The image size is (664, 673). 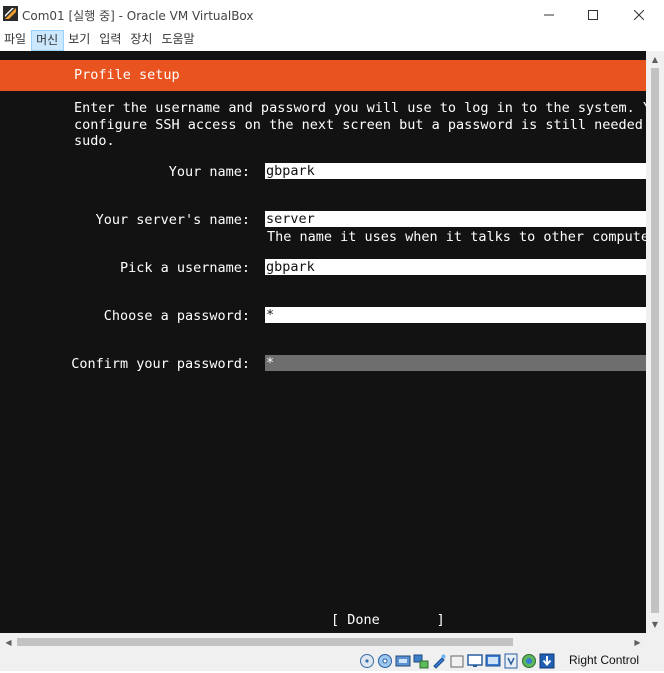 What do you see at coordinates (604, 660) in the screenshot?
I see `host-key-label: Right Control` at bounding box center [604, 660].